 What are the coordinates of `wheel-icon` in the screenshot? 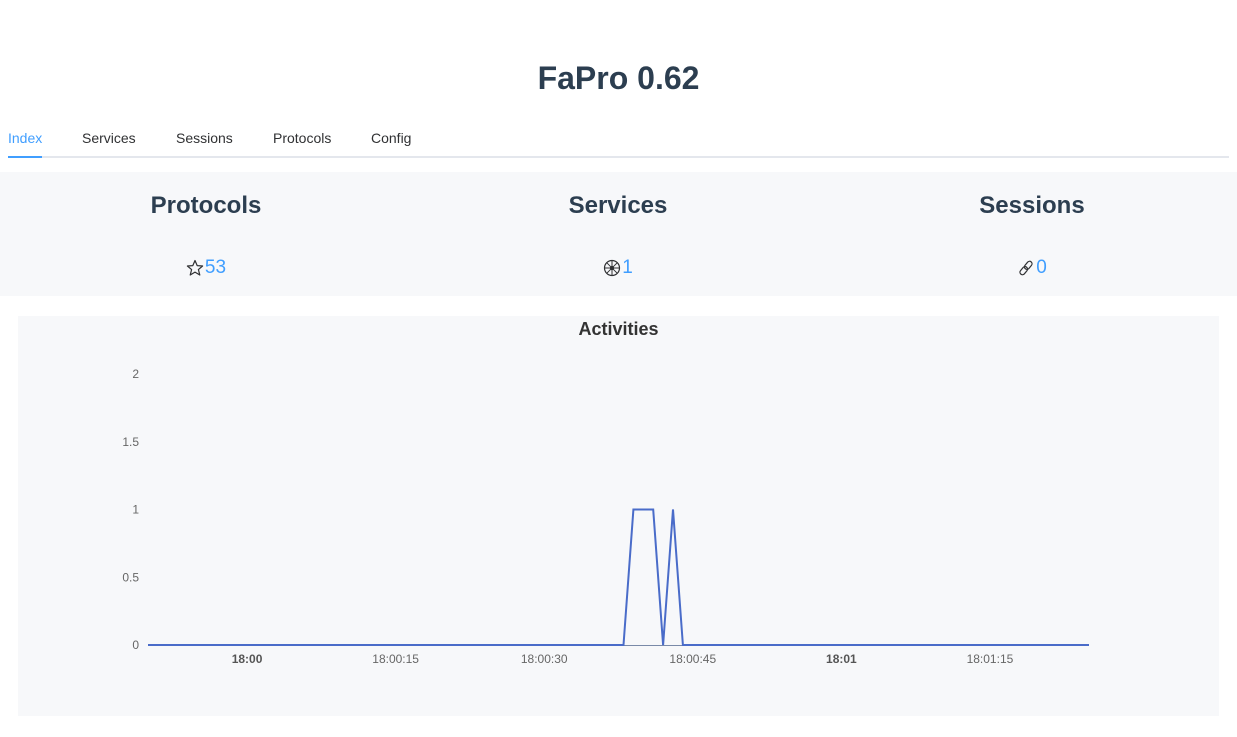 It's located at (612, 268).